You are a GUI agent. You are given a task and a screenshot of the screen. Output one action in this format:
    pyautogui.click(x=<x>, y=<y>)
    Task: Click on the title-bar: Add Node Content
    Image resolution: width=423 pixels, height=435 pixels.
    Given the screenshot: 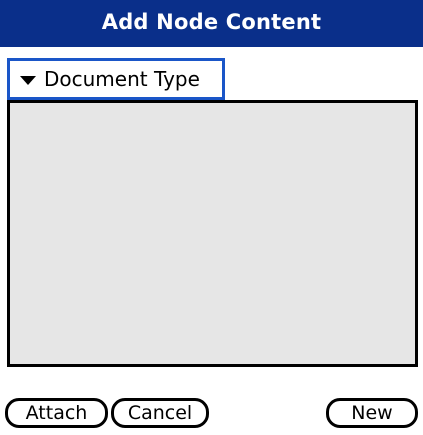 What is the action you would take?
    pyautogui.click(x=211, y=23)
    